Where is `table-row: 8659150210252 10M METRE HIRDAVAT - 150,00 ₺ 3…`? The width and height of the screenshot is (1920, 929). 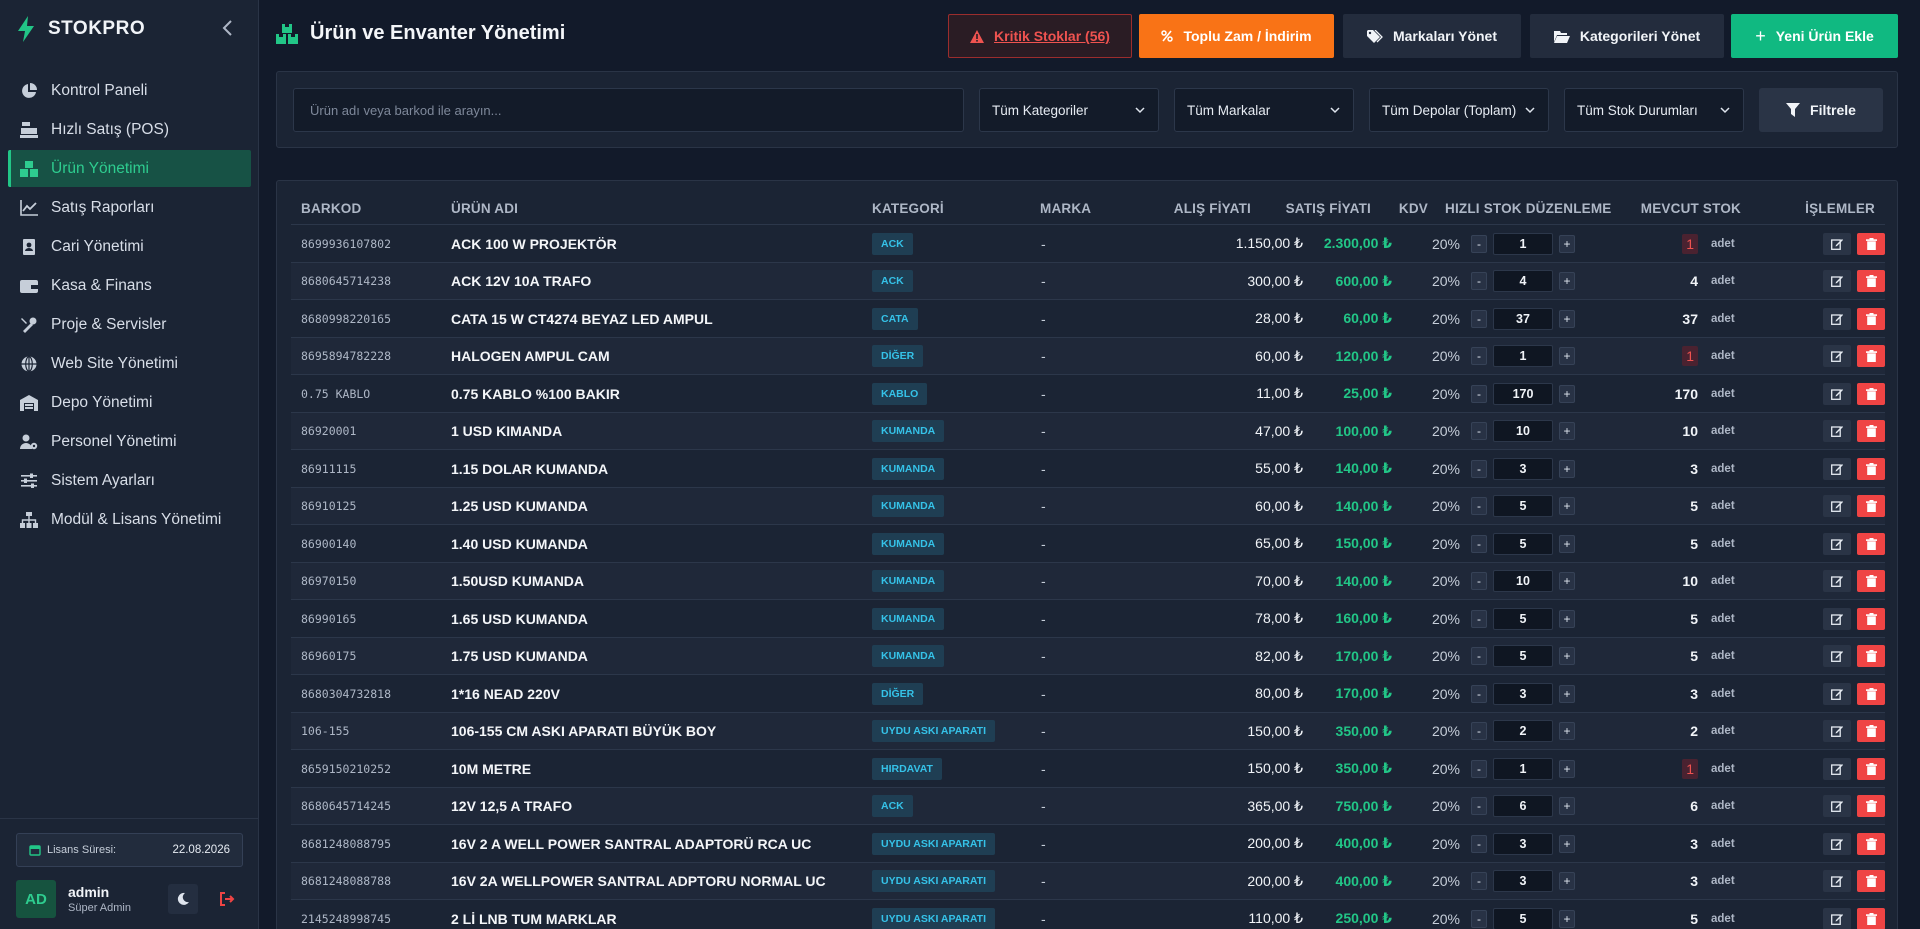
table-row: 8659150210252 10M METRE HIRDAVAT - 150,00 ₺ 3… is located at coordinates (1088, 767).